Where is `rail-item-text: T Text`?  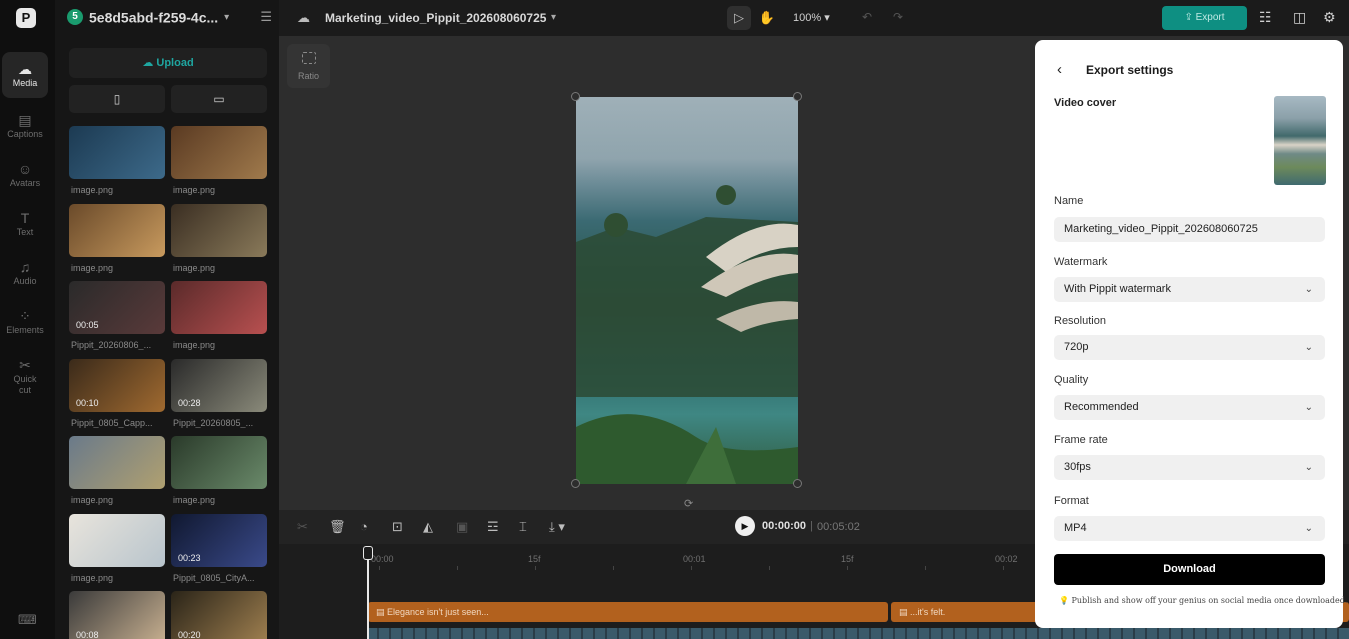
rail-item-text: T Text is located at coordinates (25, 224).